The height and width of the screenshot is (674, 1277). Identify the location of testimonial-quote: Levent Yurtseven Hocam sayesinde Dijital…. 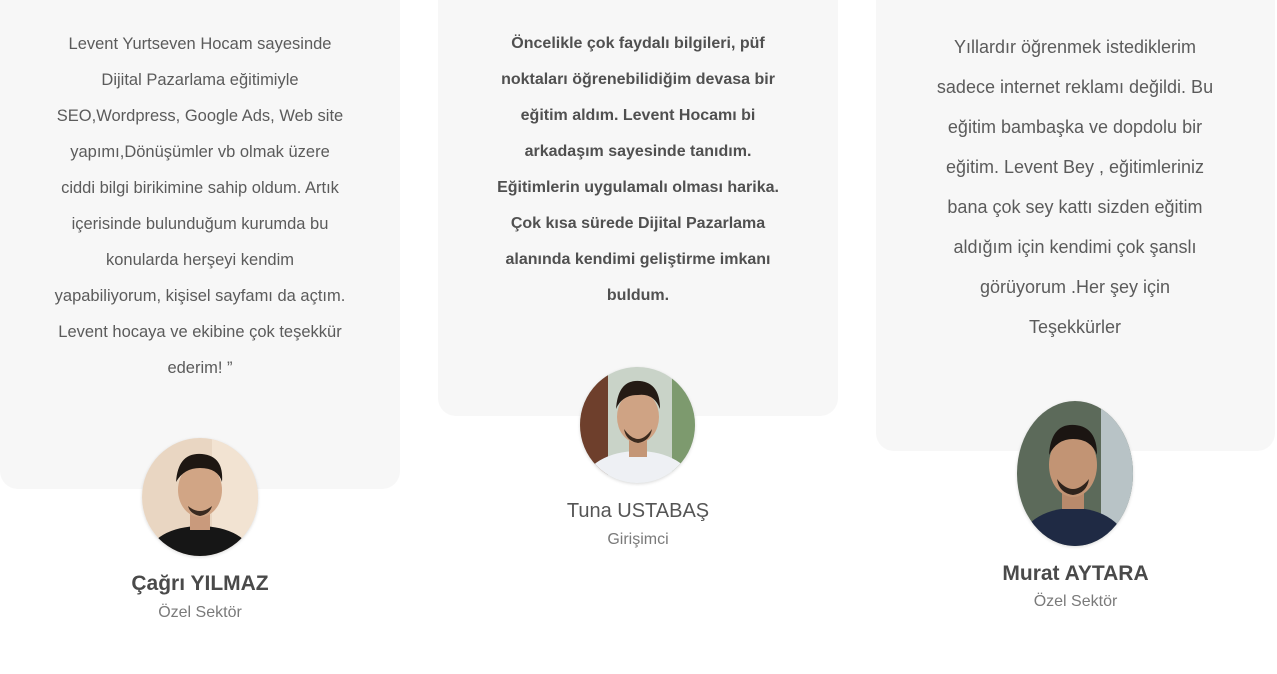
(200, 206).